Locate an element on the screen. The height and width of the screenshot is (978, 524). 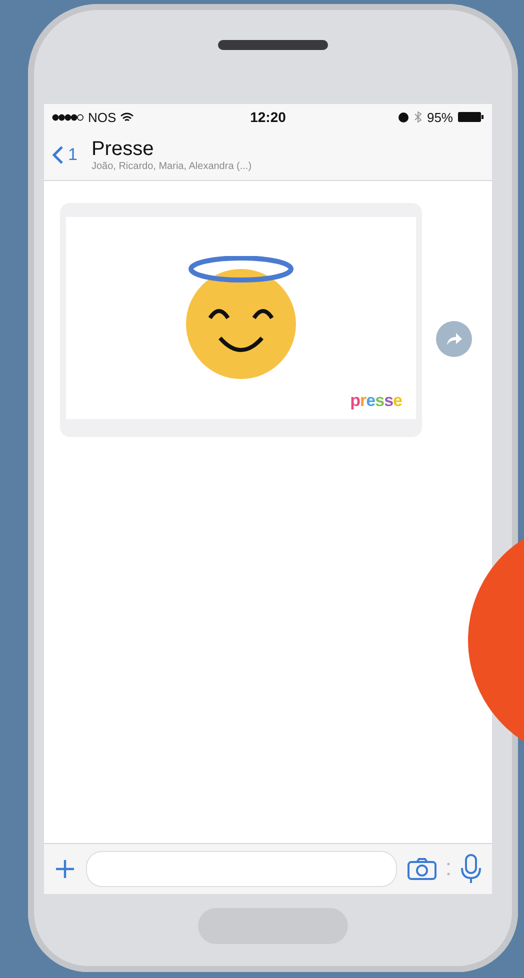
forward-button is located at coordinates (454, 339).